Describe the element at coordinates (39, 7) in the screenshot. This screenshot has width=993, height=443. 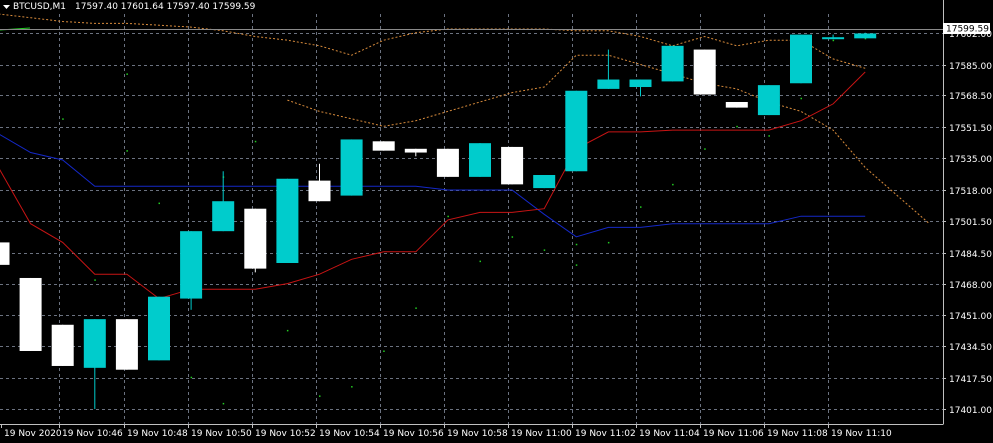
I see `chart-symbol: BTCUSD,M1` at that location.